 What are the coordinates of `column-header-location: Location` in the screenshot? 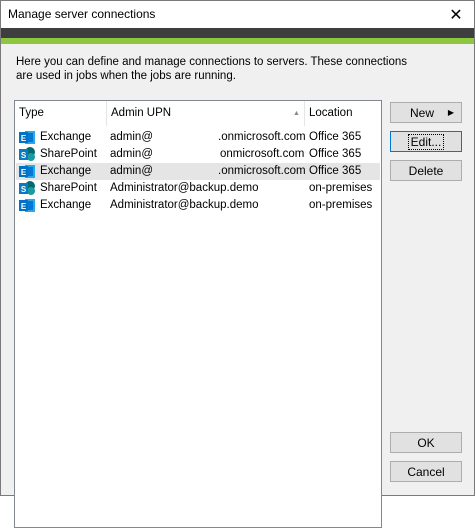 It's located at (343, 113).